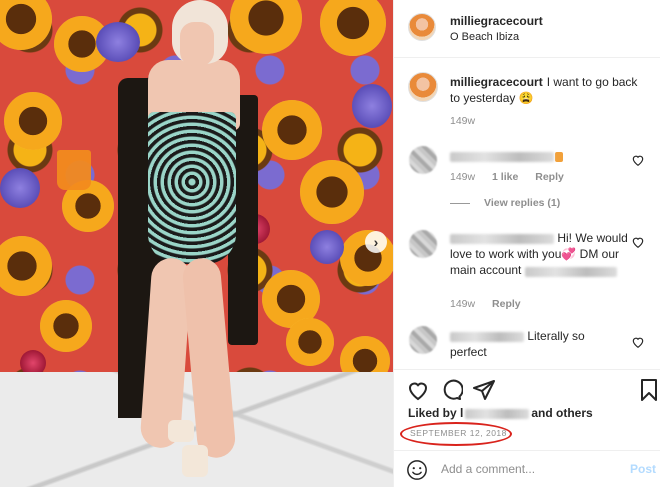 The height and width of the screenshot is (487, 660). What do you see at coordinates (197, 44) in the screenshot?
I see `face` at bounding box center [197, 44].